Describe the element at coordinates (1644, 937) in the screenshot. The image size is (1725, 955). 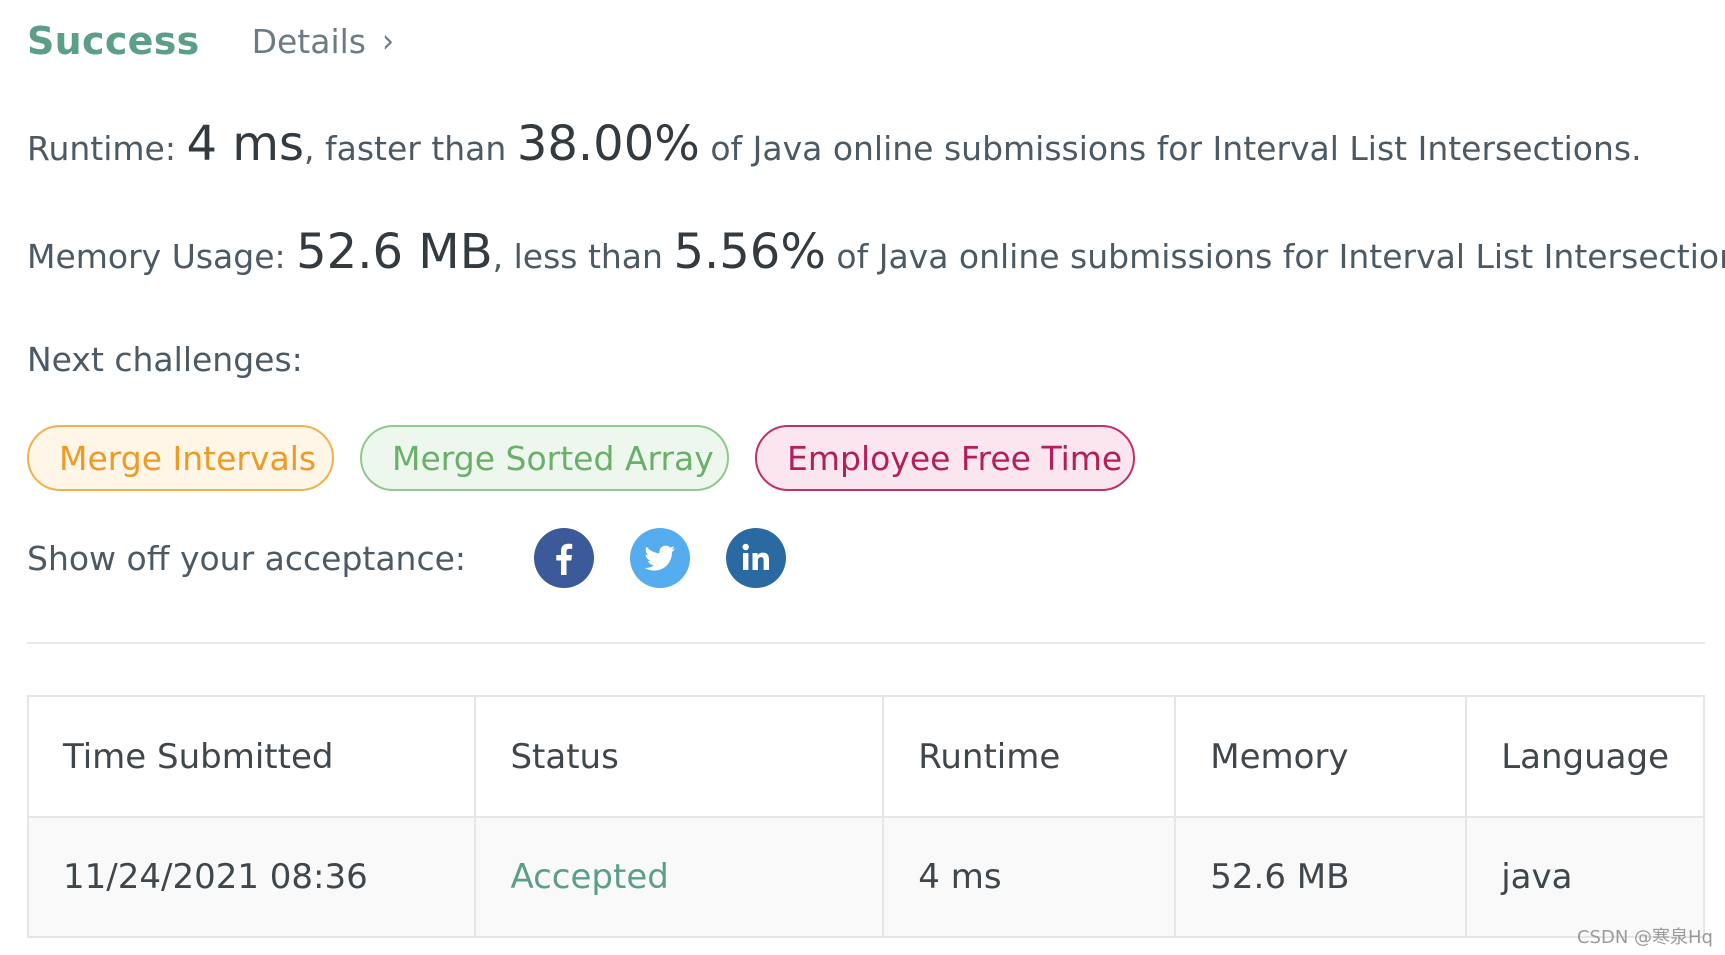
I see `watermark: CSDN @寒泉Hq` at that location.